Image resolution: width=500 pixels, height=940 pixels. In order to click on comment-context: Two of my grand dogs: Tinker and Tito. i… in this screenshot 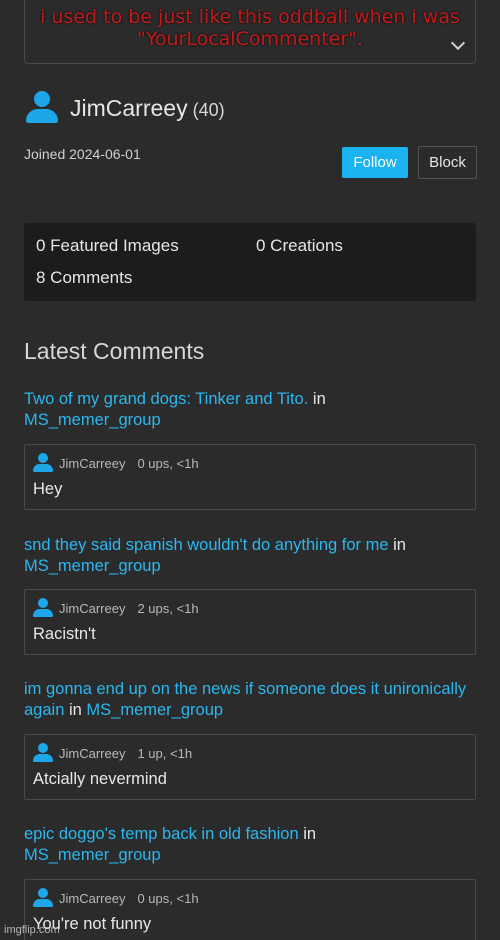, I will do `click(250, 410)`.